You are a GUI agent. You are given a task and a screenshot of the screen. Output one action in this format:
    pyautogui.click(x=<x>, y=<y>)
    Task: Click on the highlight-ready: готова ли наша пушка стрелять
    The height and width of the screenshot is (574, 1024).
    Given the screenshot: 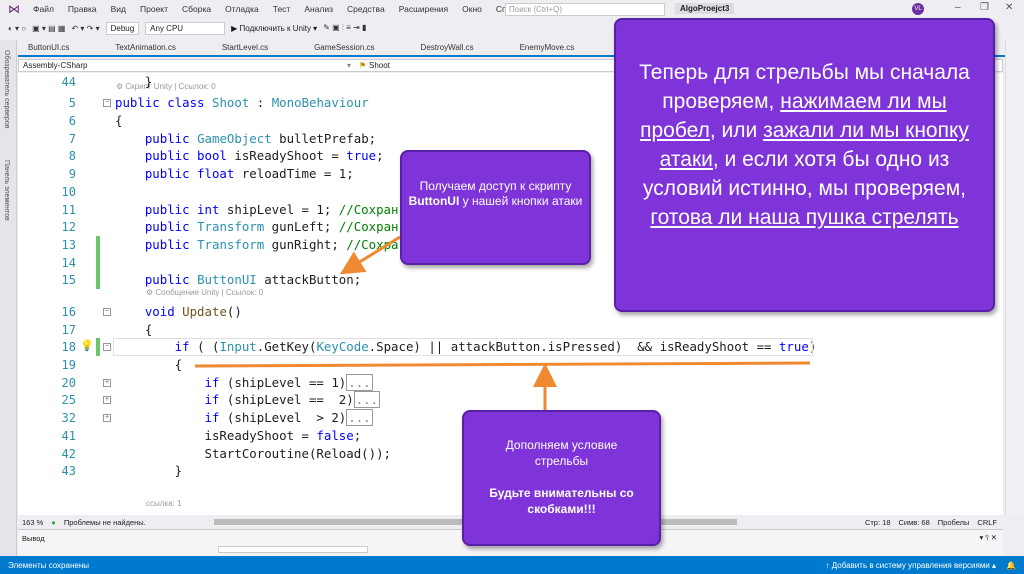 What is the action you would take?
    pyautogui.click(x=804, y=217)
    